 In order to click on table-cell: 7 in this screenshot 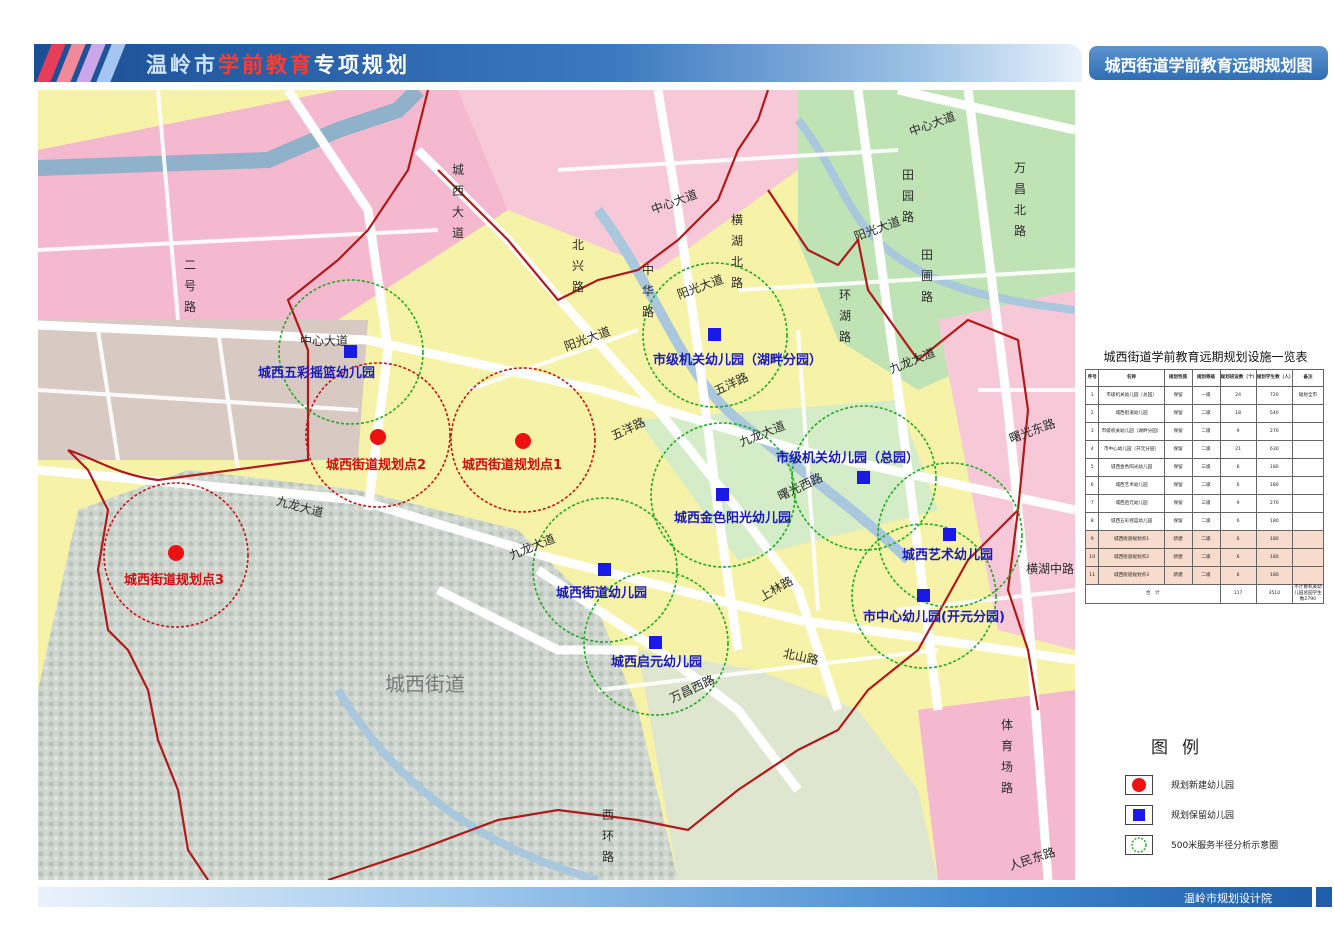, I will do `click(1092, 503)`.